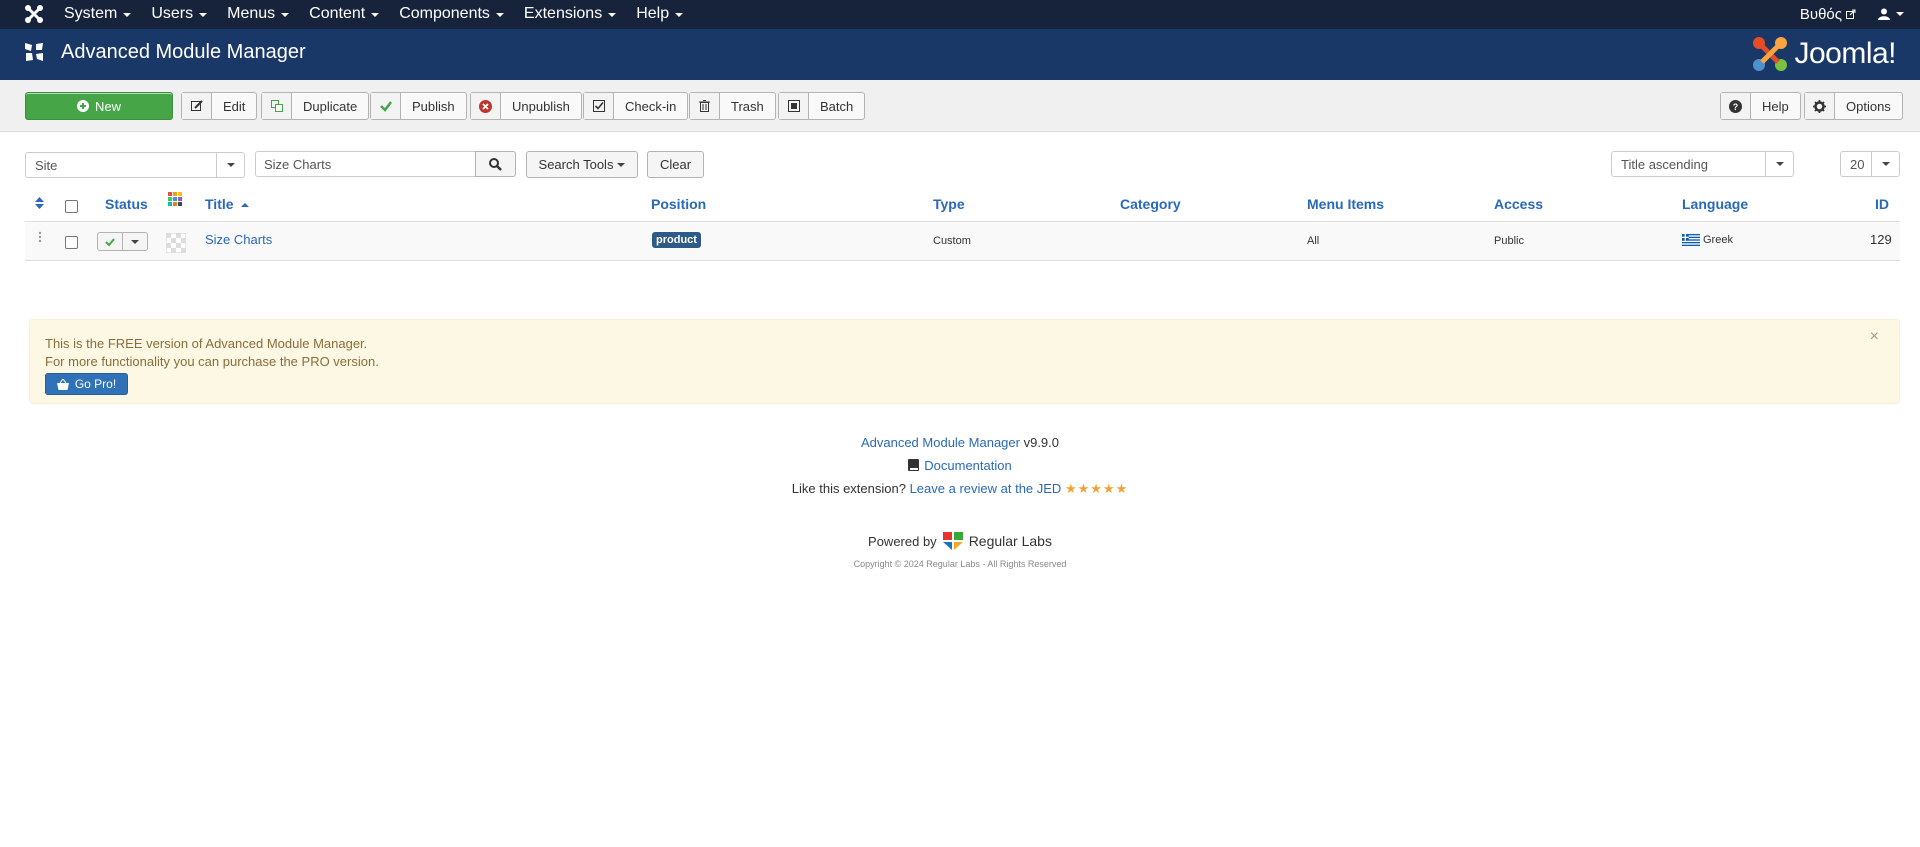 This screenshot has width=1920, height=847. Describe the element at coordinates (675, 164) in the screenshot. I see `clear-button: Clear` at that location.